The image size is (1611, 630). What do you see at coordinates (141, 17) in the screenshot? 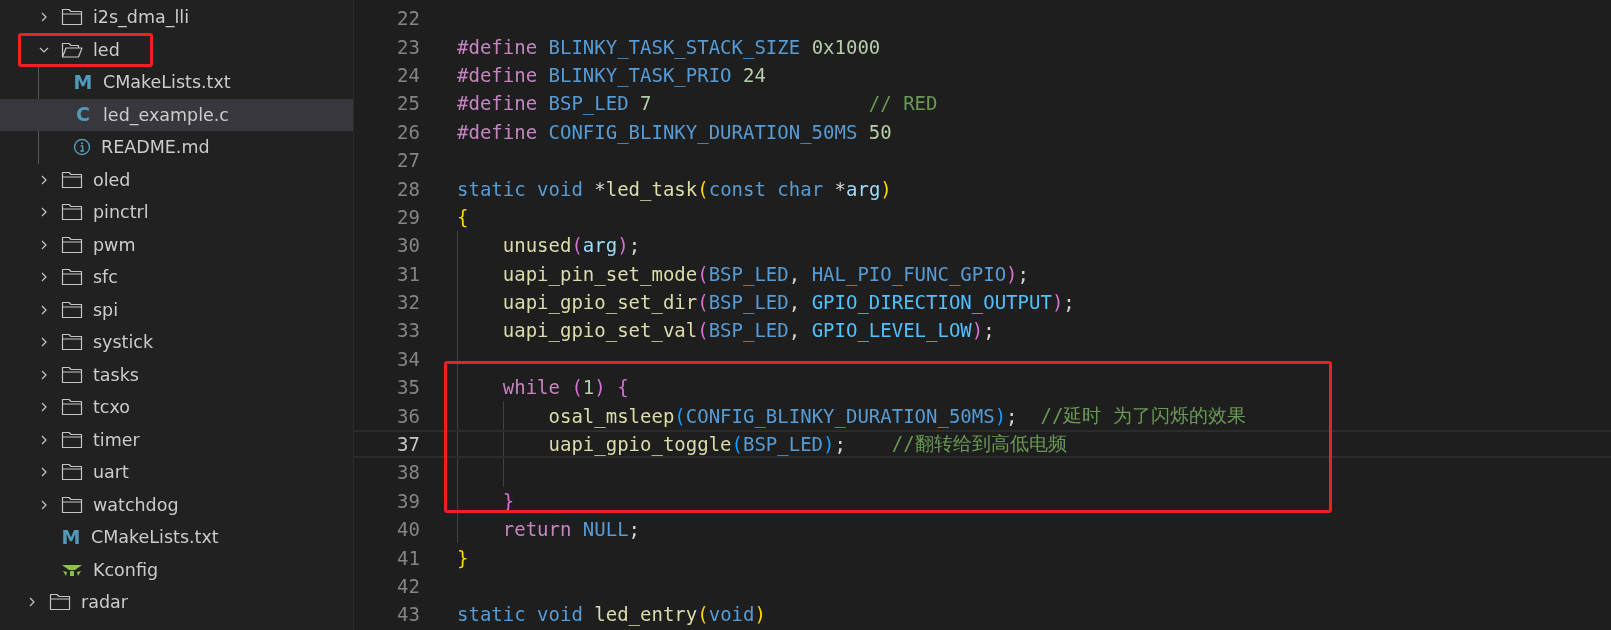
I see `folder-name: i2s_dma_lli` at bounding box center [141, 17].